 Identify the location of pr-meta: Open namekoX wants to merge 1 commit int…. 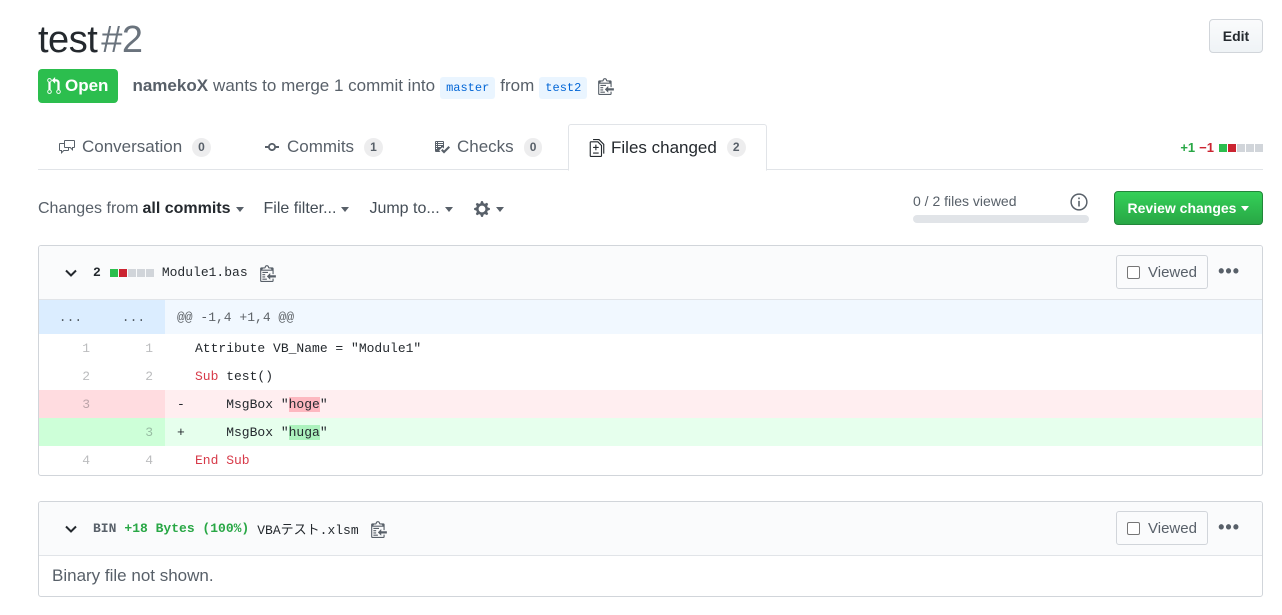
(326, 86).